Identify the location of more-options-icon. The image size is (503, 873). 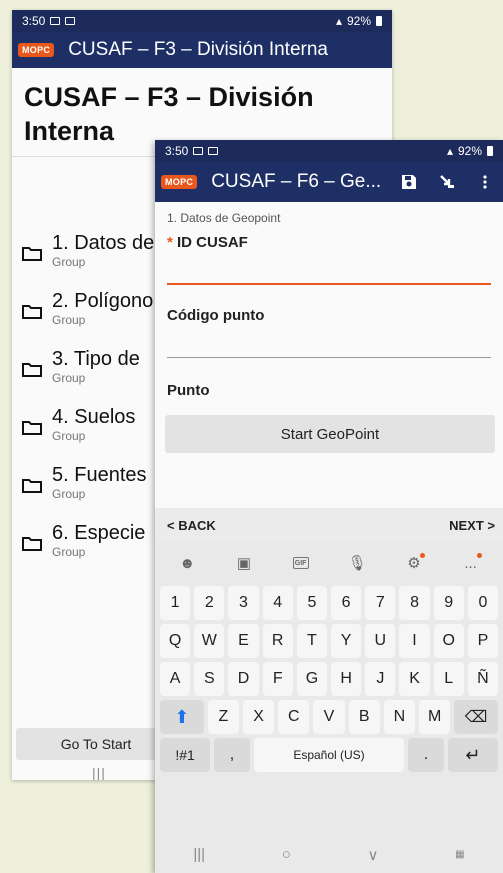
(485, 182).